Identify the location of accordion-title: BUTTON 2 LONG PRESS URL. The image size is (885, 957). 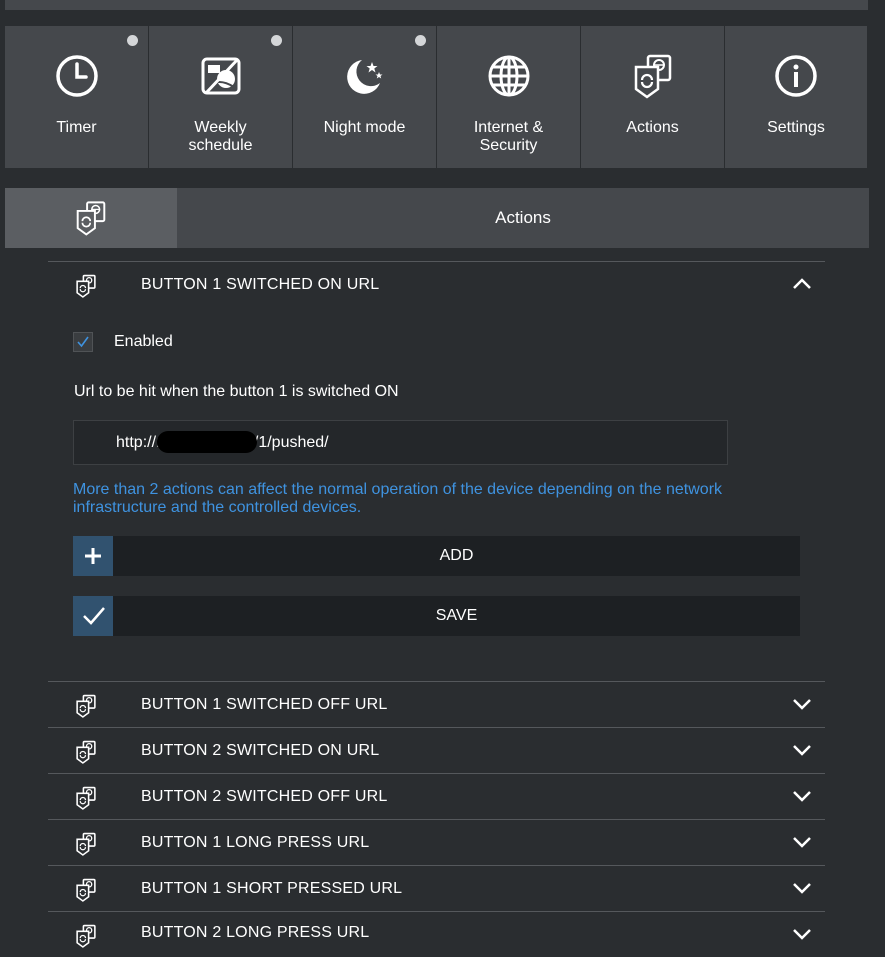
(255, 932).